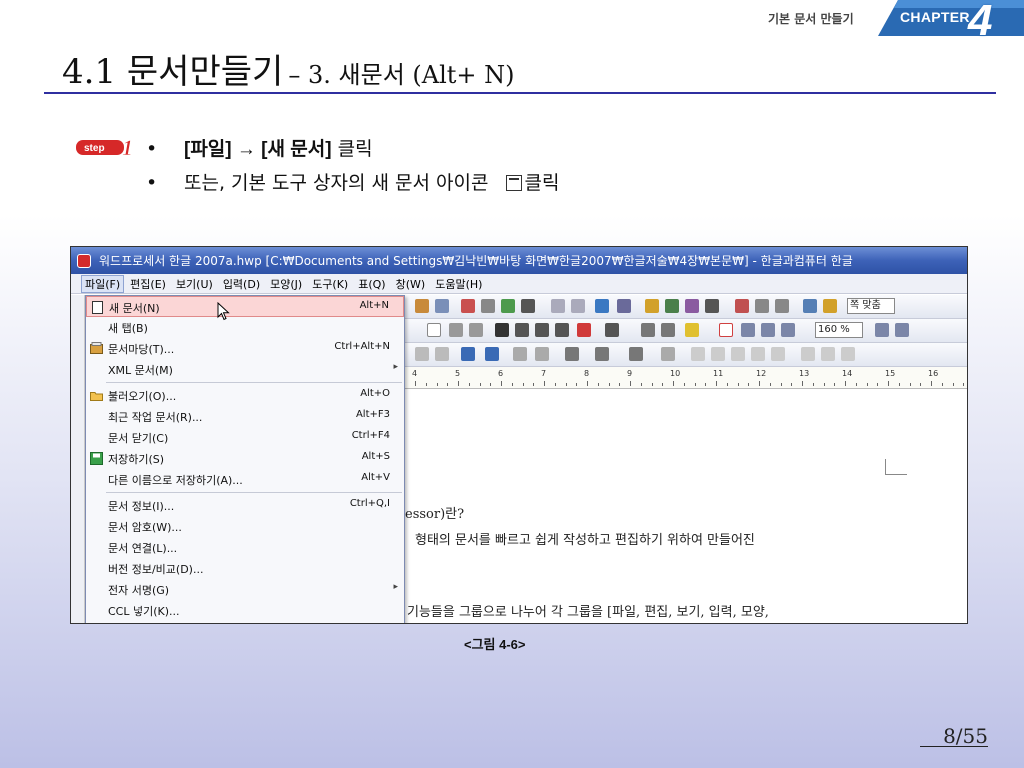 Image resolution: width=1024 pixels, height=768 pixels. Describe the element at coordinates (652, 306) in the screenshot. I see `chart-icon` at that location.